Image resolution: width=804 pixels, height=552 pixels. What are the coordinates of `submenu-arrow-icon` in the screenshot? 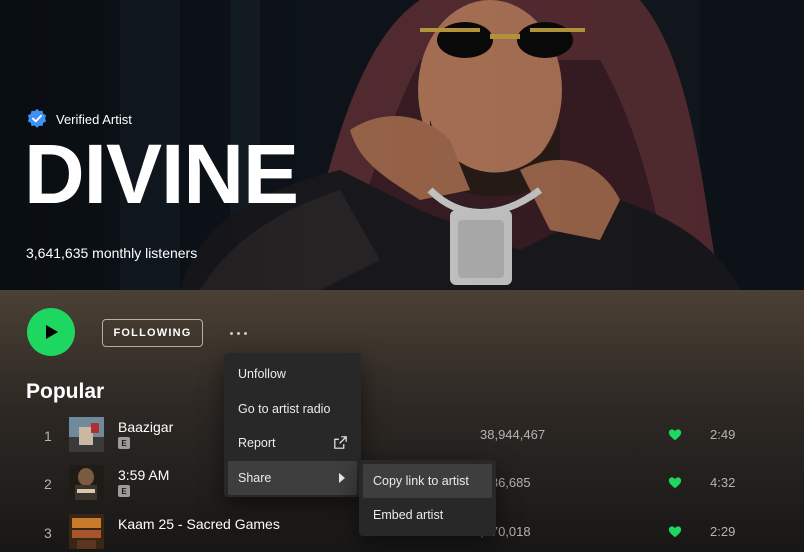 It's located at (342, 477).